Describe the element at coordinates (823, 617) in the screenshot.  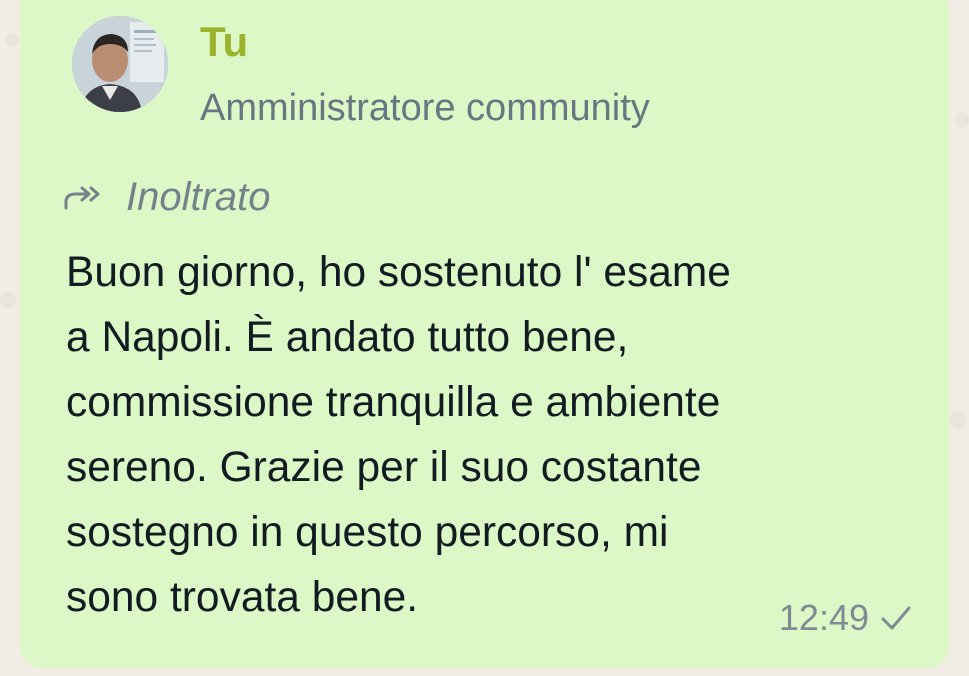
I see `message-time: 12:49` at that location.